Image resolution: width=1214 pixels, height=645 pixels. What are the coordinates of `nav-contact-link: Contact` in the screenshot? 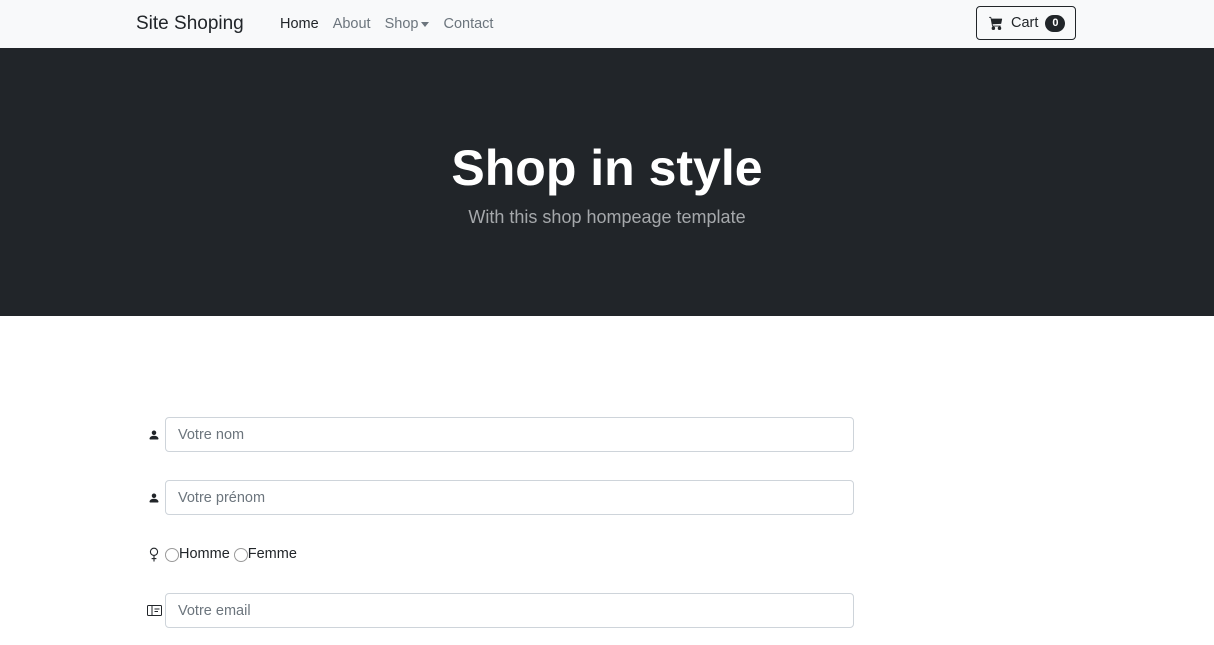 It's located at (468, 24).